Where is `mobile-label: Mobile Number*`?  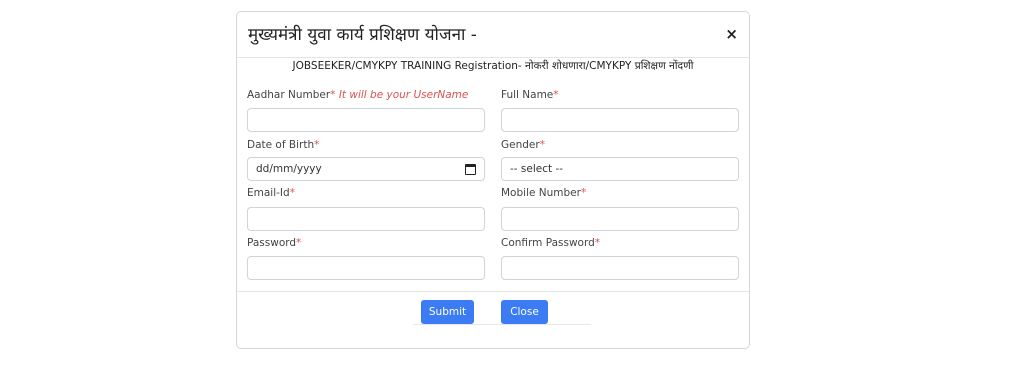
mobile-label: Mobile Number* is located at coordinates (543, 193).